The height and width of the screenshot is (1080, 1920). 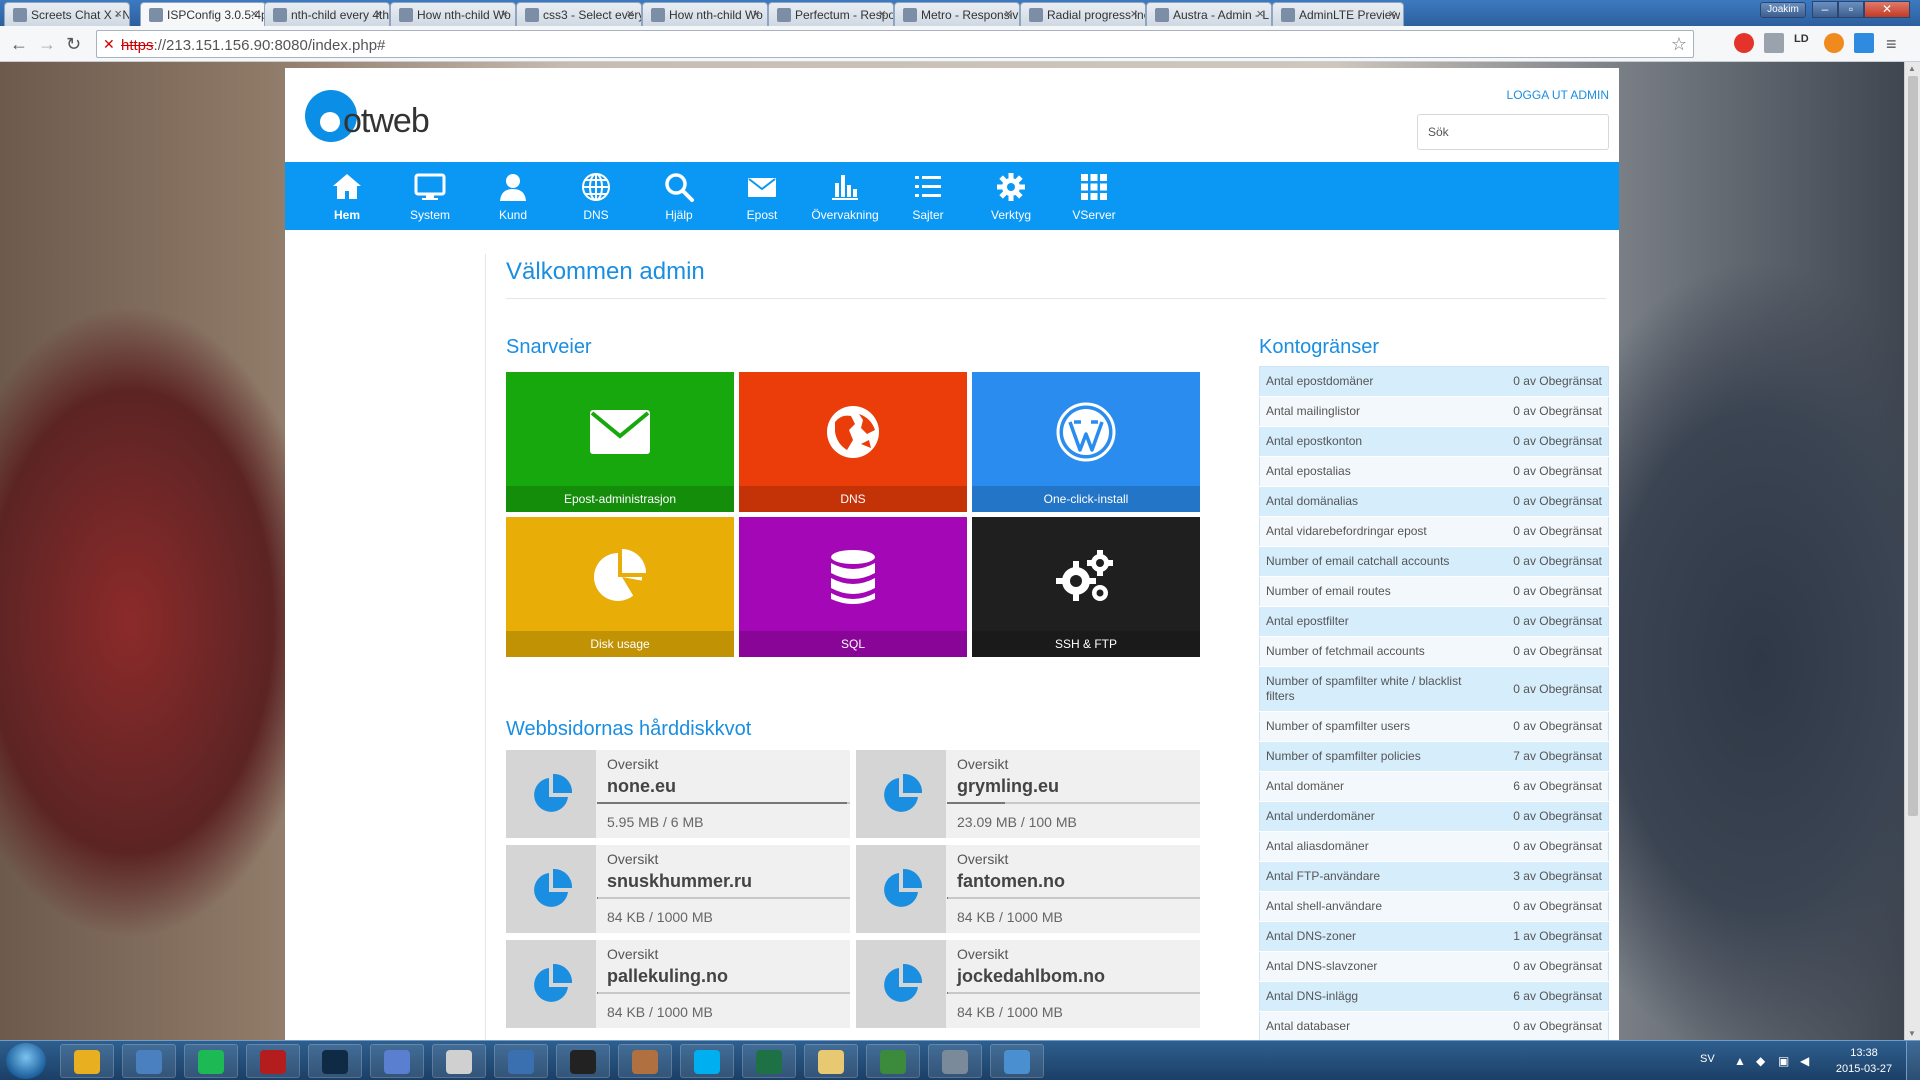 What do you see at coordinates (853, 442) in the screenshot?
I see `shortcut-tile: DNS` at bounding box center [853, 442].